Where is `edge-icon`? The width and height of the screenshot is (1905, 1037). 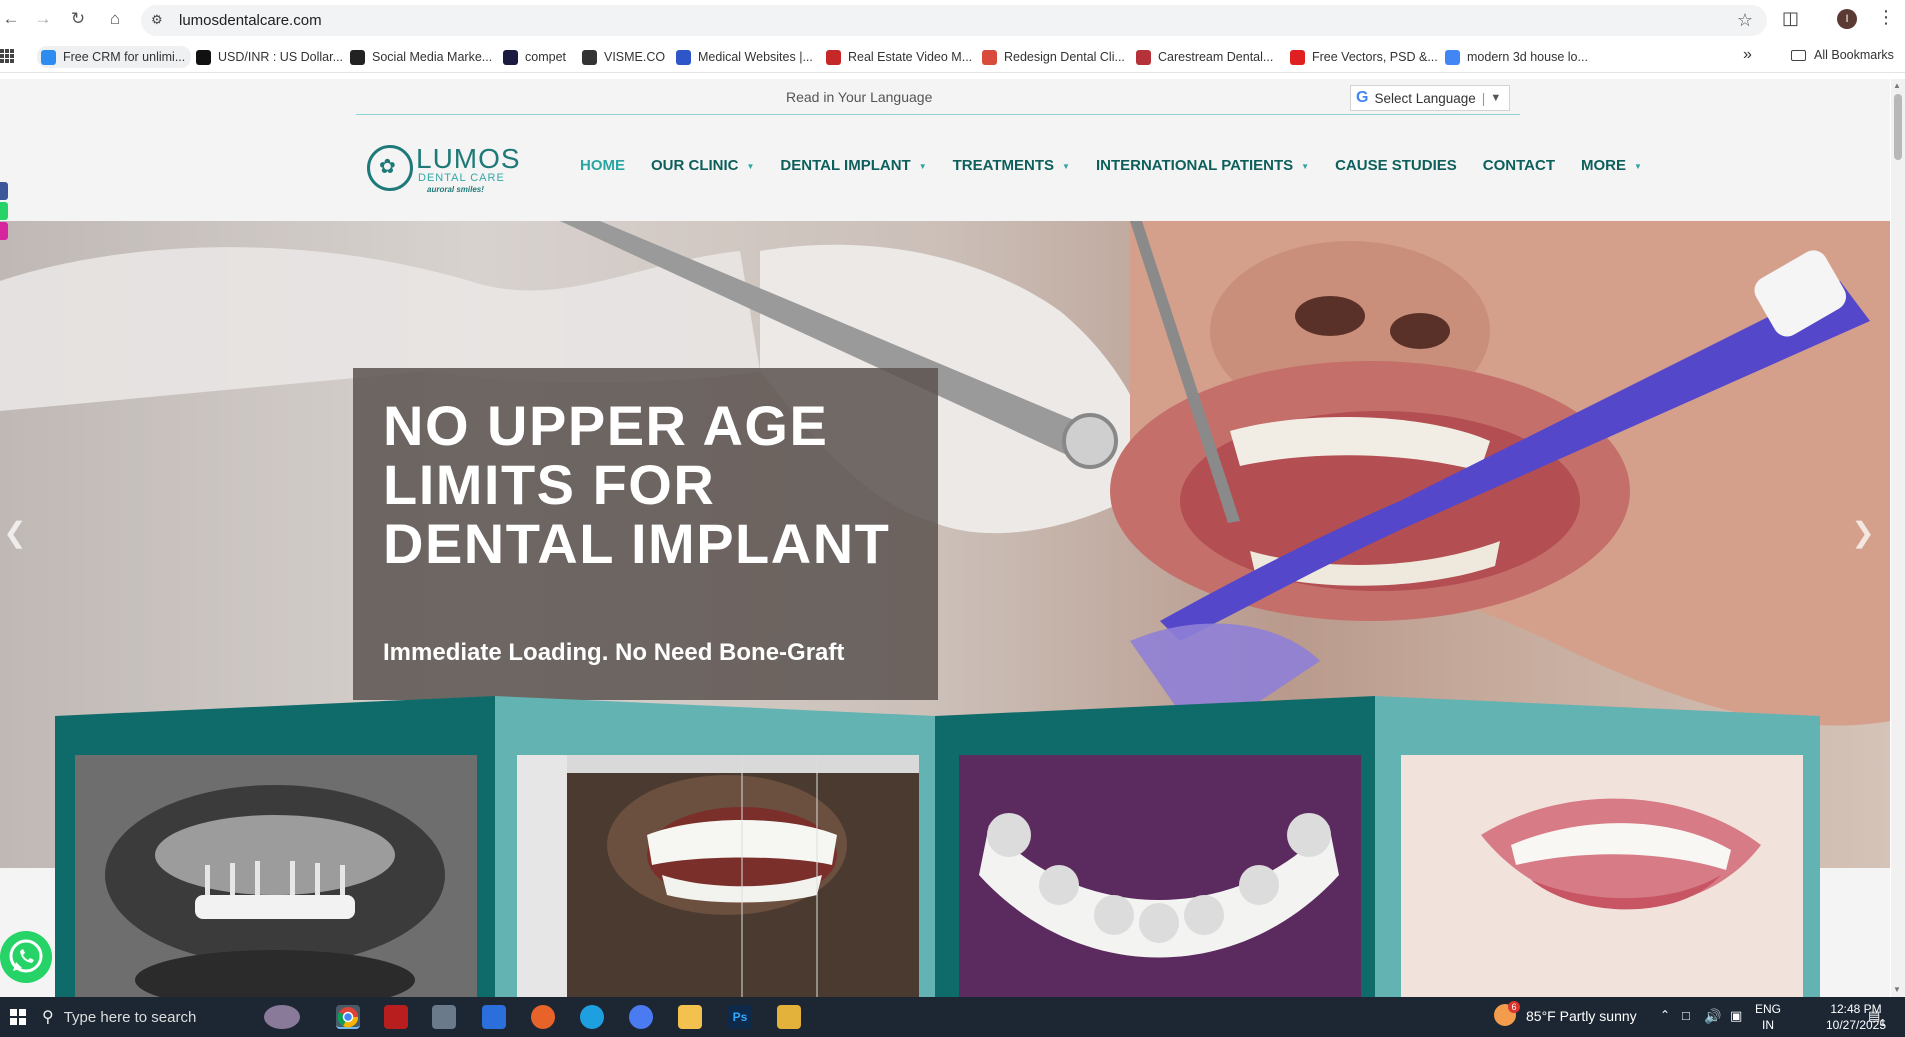
edge-icon is located at coordinates (592, 1017).